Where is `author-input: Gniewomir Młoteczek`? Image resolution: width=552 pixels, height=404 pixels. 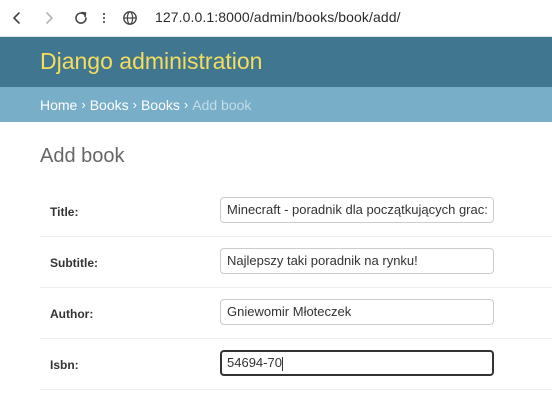
author-input: Gniewomir Młoteczek is located at coordinates (357, 312).